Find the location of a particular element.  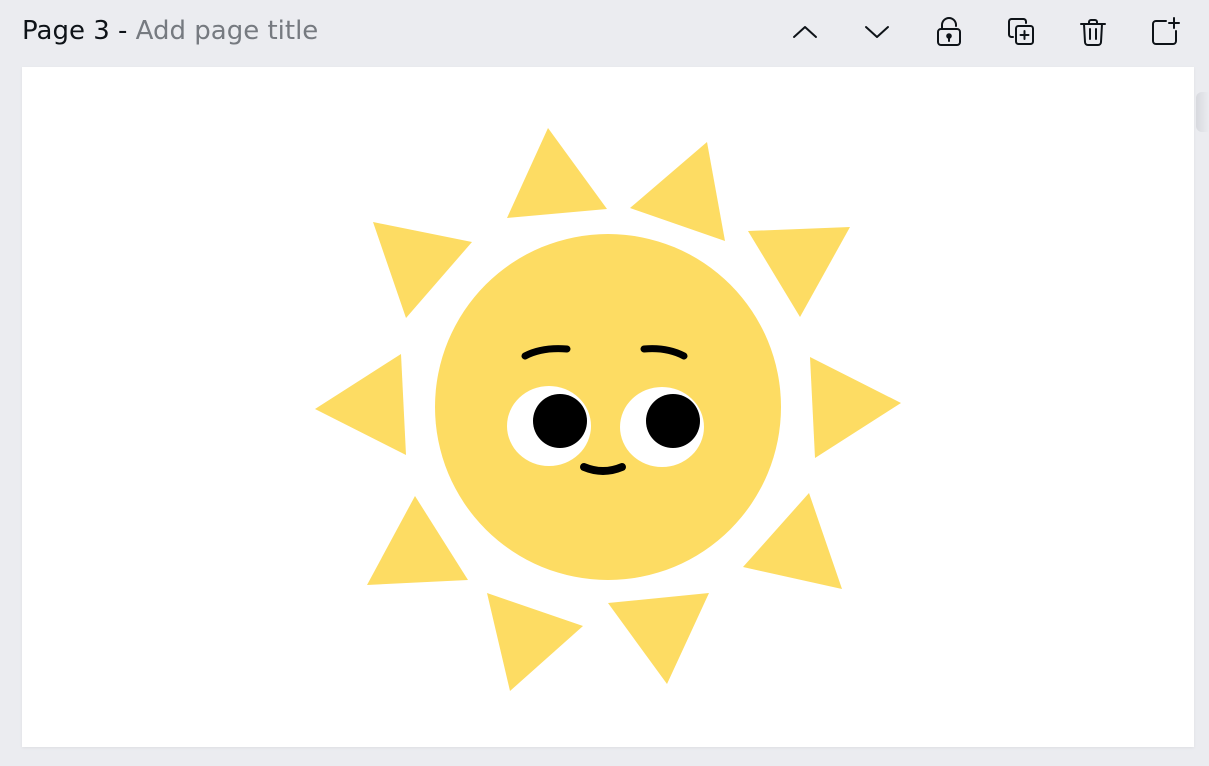

sun-body is located at coordinates (608, 407).